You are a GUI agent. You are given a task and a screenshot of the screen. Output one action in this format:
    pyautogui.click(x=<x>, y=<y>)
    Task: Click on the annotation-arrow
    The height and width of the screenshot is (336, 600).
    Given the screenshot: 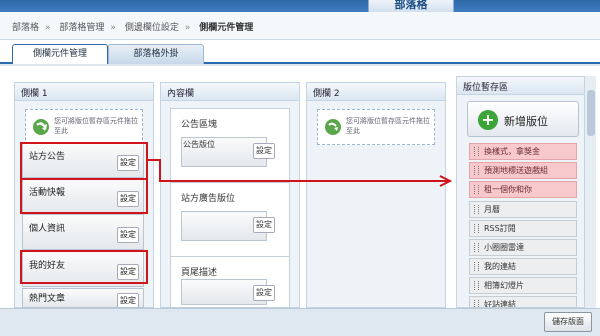 What is the action you would take?
    pyautogui.click(x=300, y=173)
    